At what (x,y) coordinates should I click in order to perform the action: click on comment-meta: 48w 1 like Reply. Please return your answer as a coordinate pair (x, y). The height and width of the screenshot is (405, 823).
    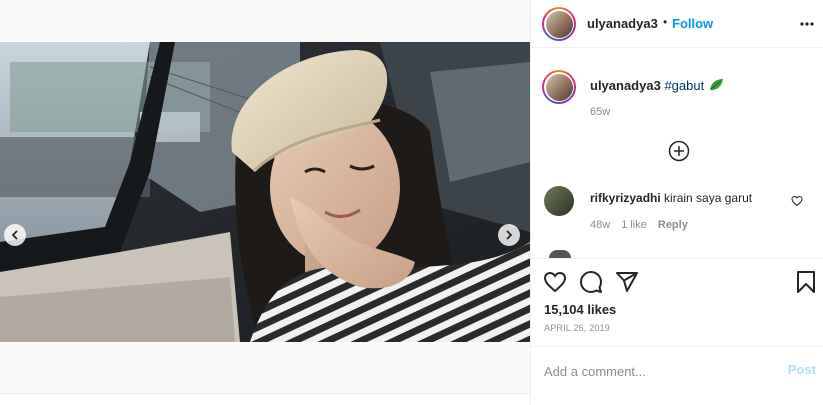
    Looking at the image, I should click on (639, 225).